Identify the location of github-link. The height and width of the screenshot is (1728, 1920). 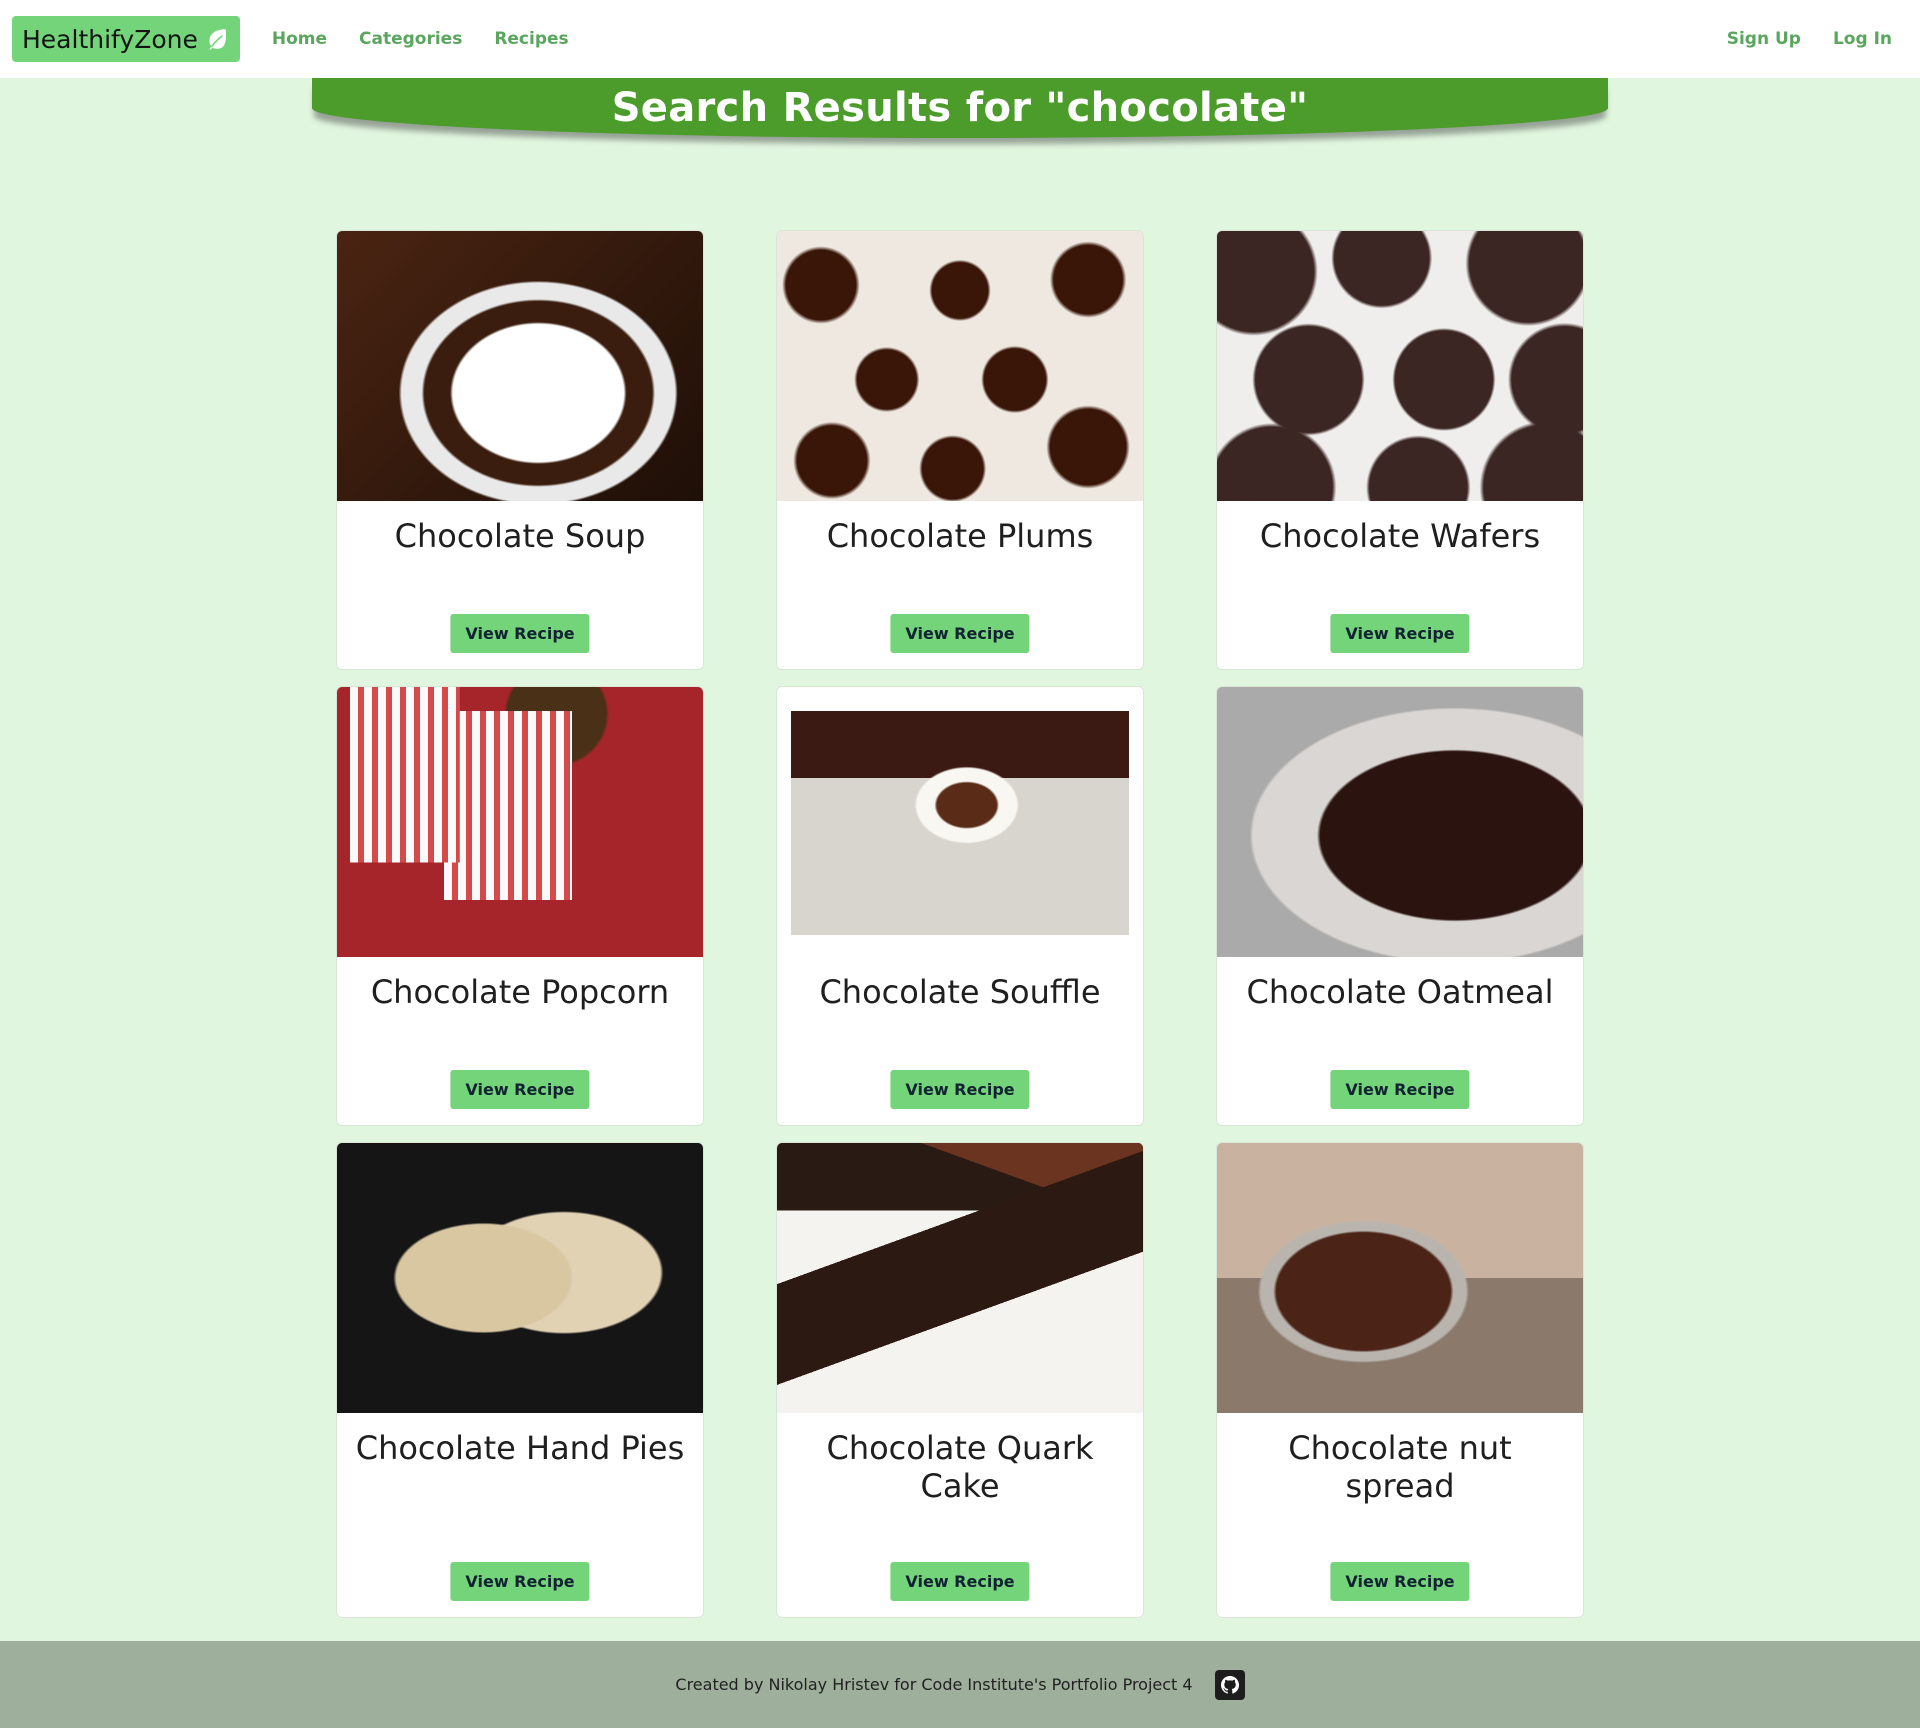
(1229, 1684).